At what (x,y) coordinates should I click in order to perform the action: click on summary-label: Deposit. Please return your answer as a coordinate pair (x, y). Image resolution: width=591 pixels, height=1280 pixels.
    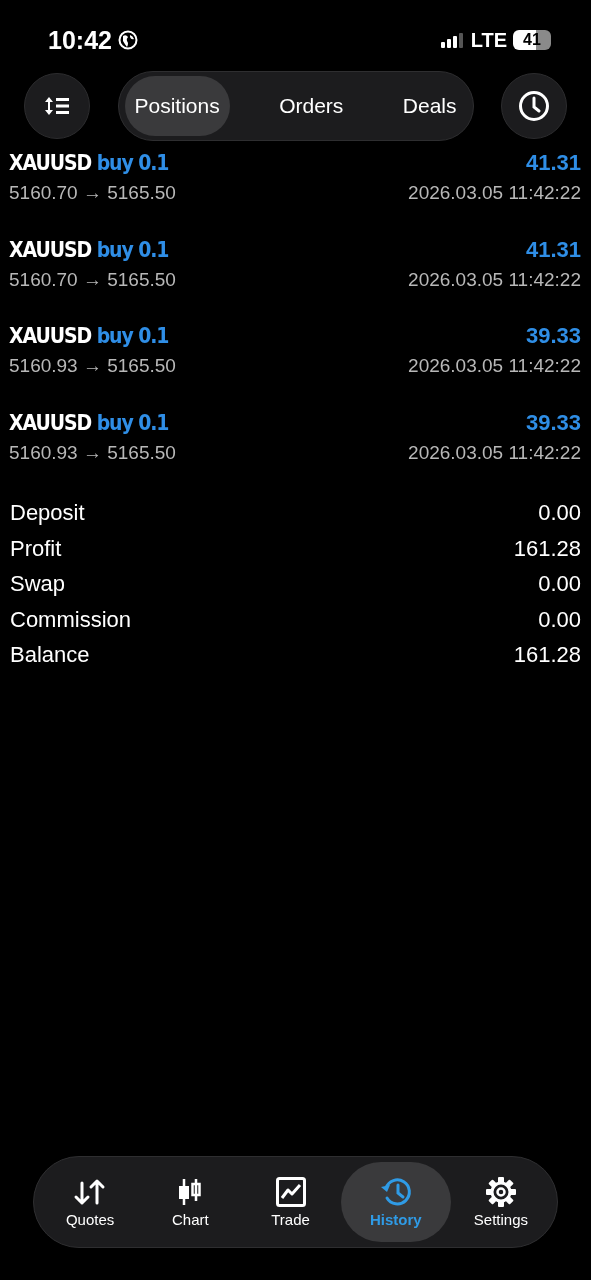
    Looking at the image, I should click on (47, 513).